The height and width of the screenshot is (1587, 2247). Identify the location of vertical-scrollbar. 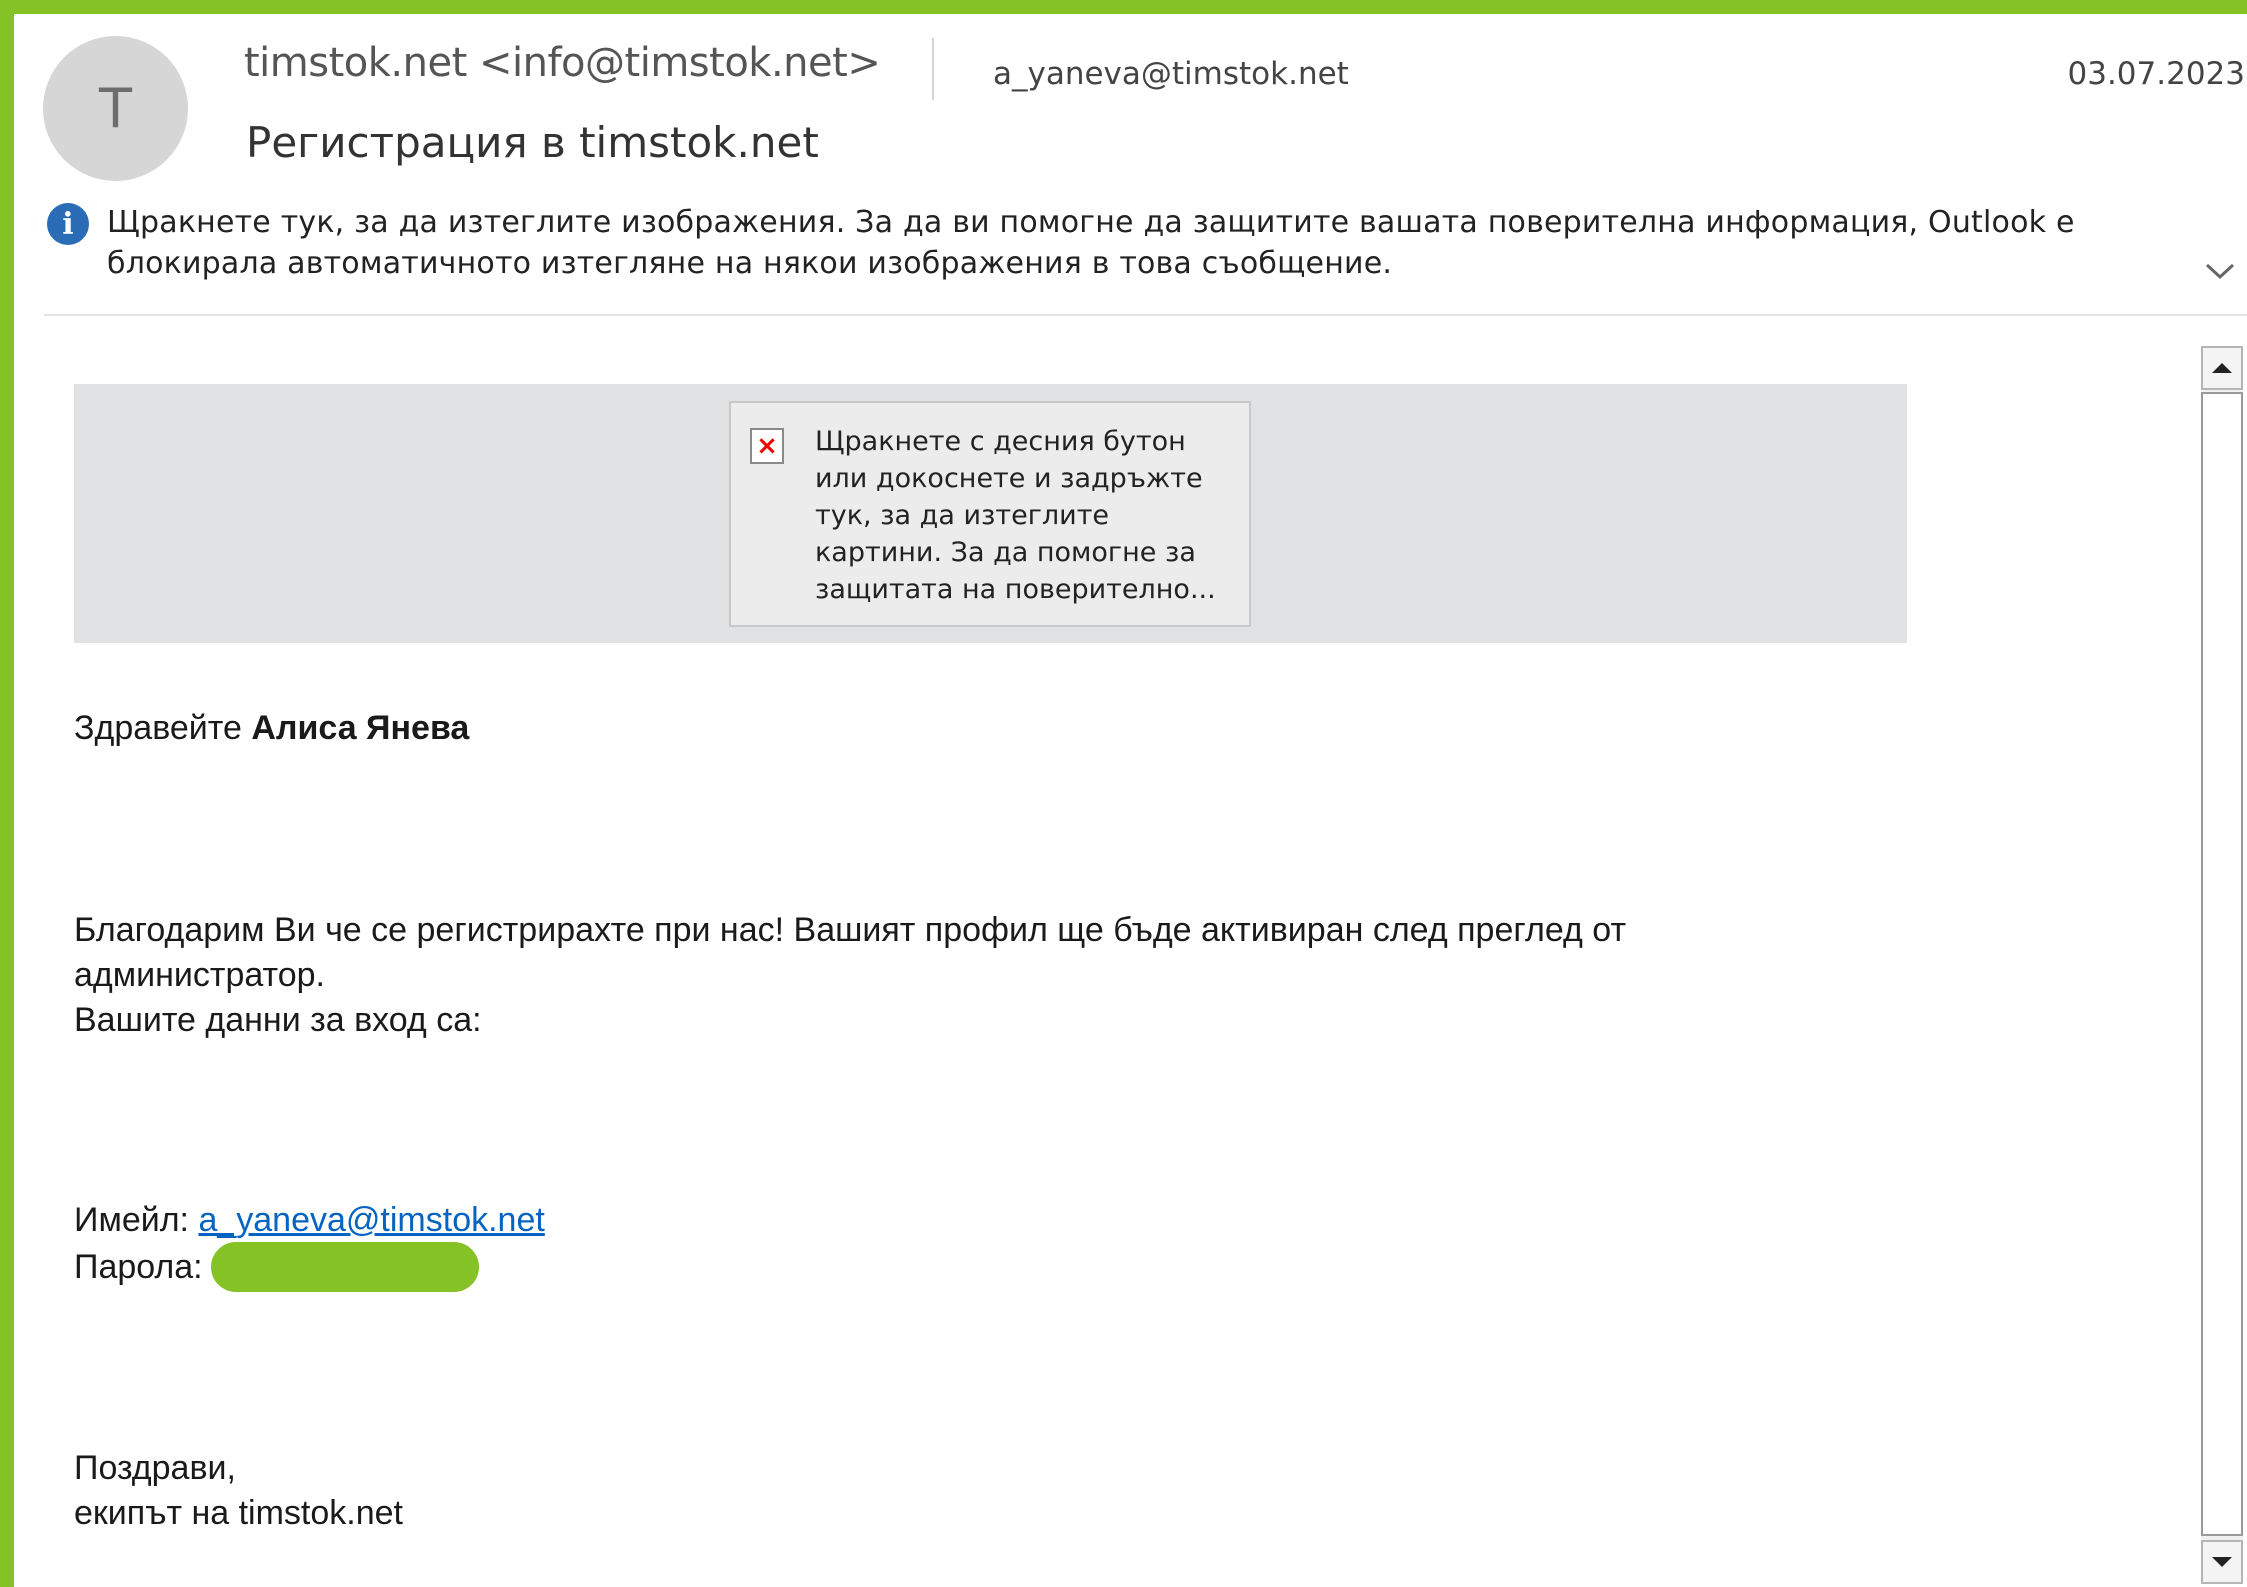
(2222, 965).